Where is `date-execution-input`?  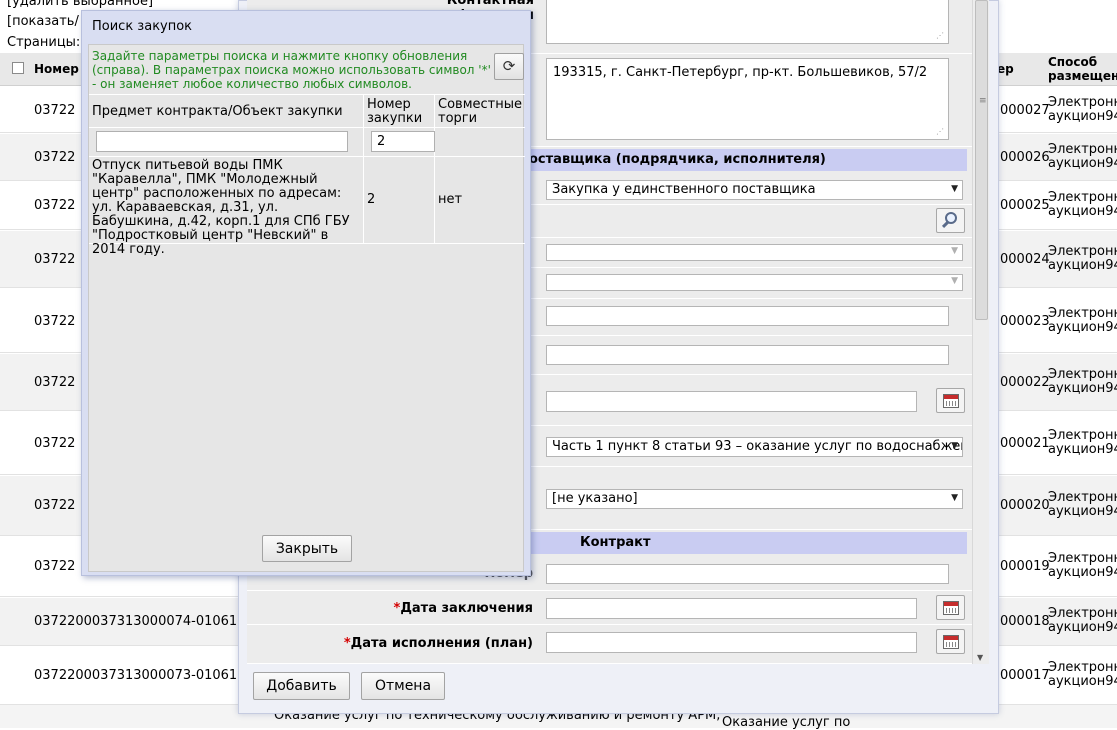
date-execution-input is located at coordinates (731, 642).